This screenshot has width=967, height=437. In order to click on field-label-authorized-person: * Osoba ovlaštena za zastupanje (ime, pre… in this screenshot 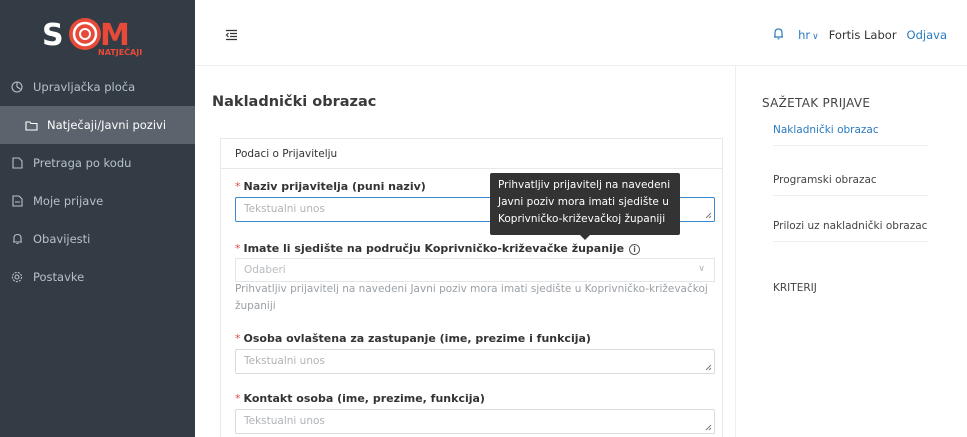, I will do `click(413, 338)`.